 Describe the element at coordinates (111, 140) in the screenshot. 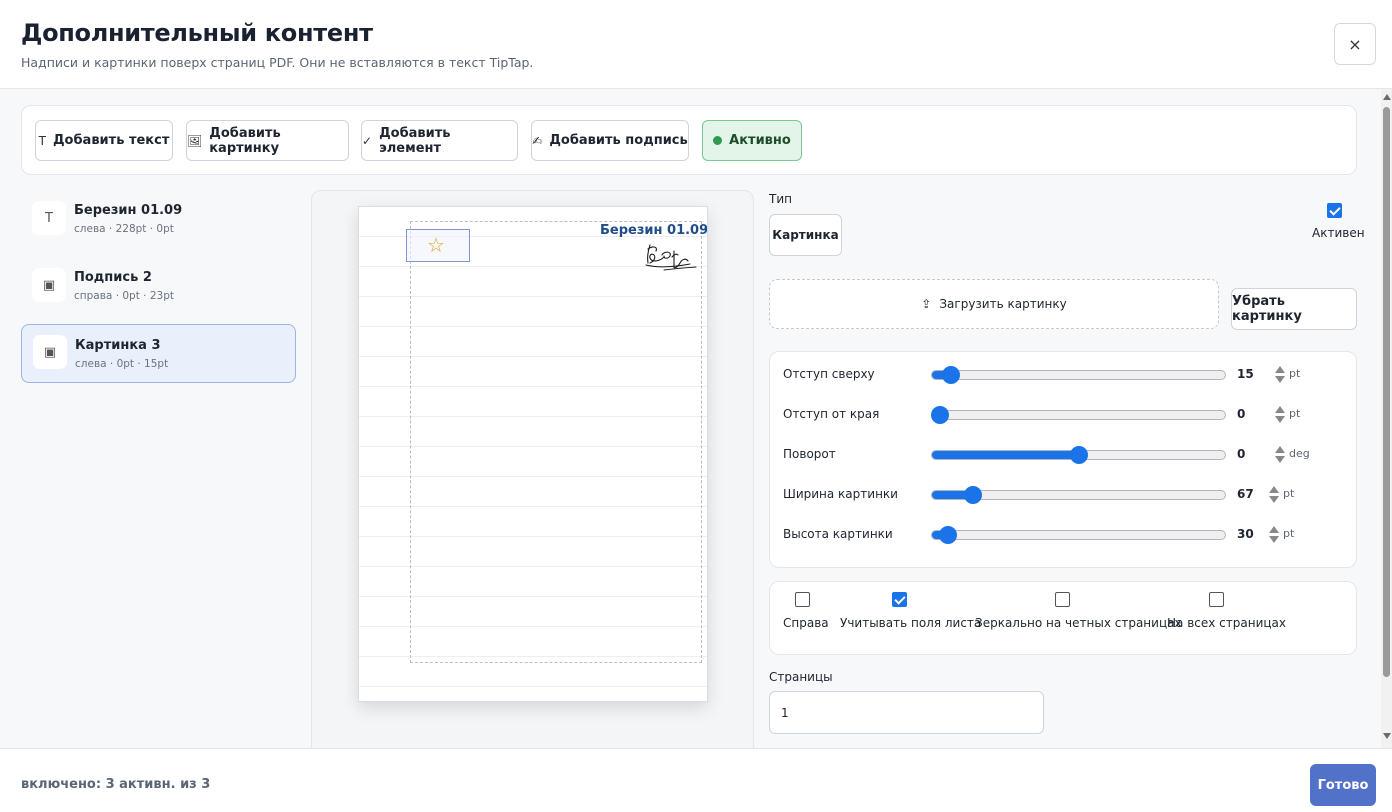

I see `add-text-label: Добавить текст` at that location.